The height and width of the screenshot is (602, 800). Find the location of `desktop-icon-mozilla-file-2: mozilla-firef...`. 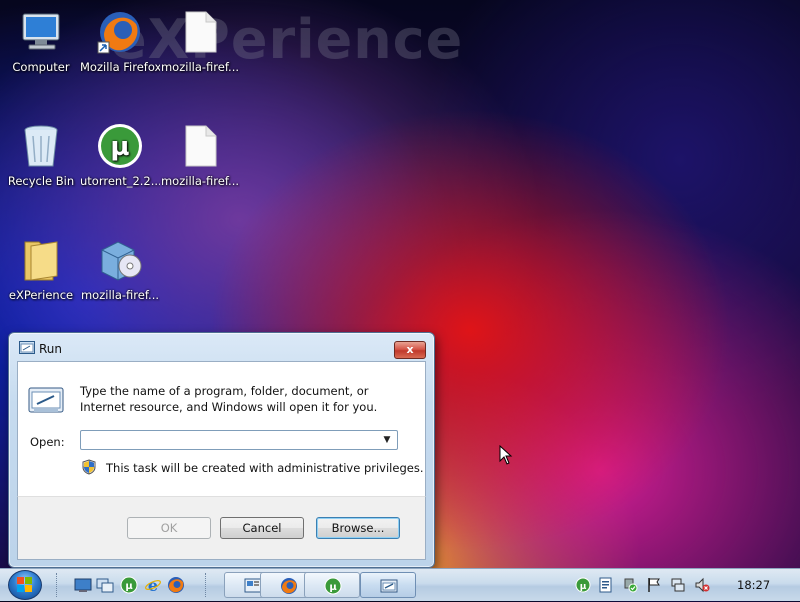

desktop-icon-mozilla-file-2: mozilla-firef... is located at coordinates (200, 155).